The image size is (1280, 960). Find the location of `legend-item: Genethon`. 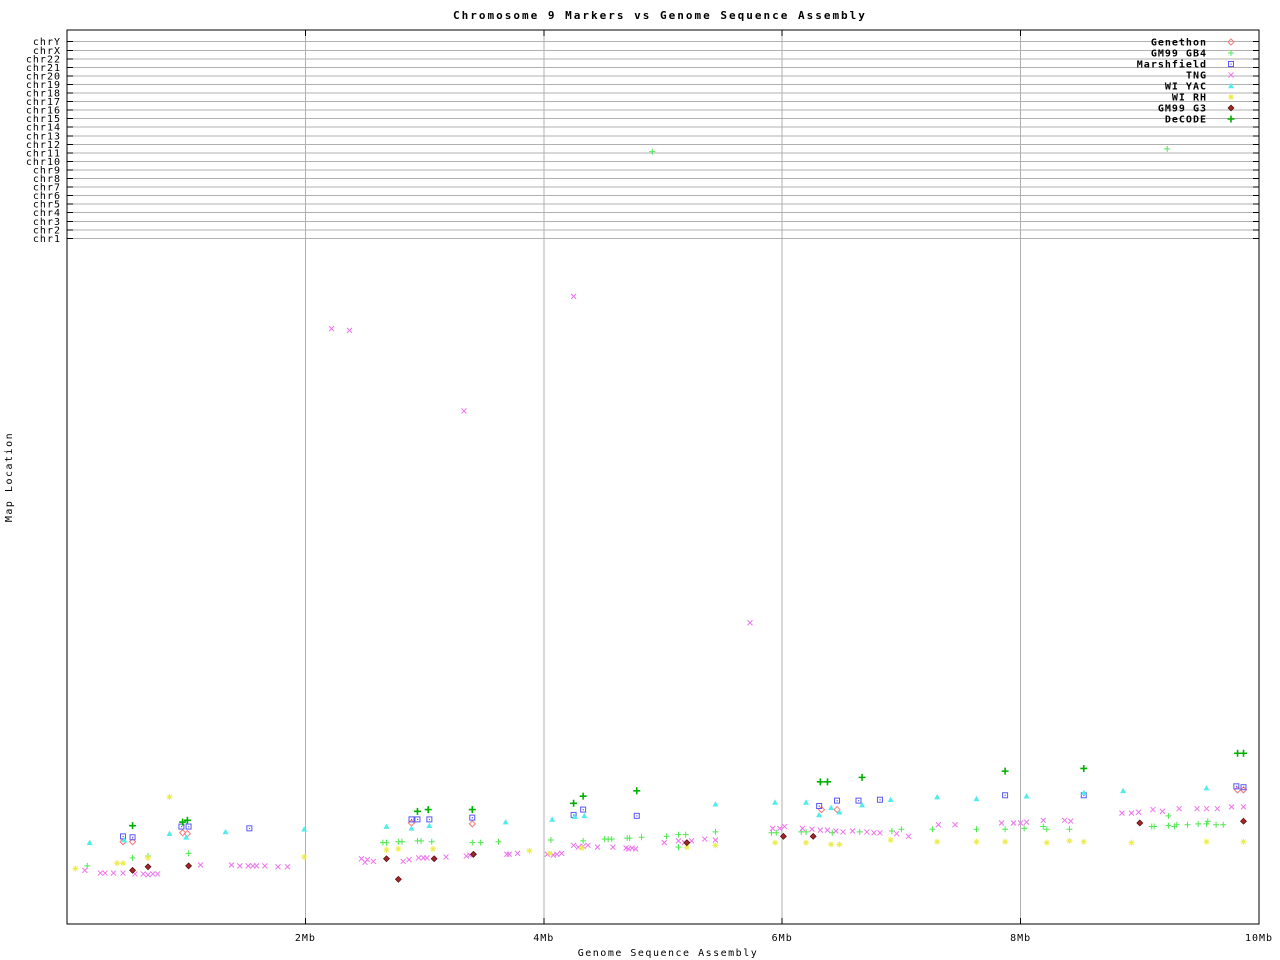

legend-item: Genethon is located at coordinates (1193, 43).